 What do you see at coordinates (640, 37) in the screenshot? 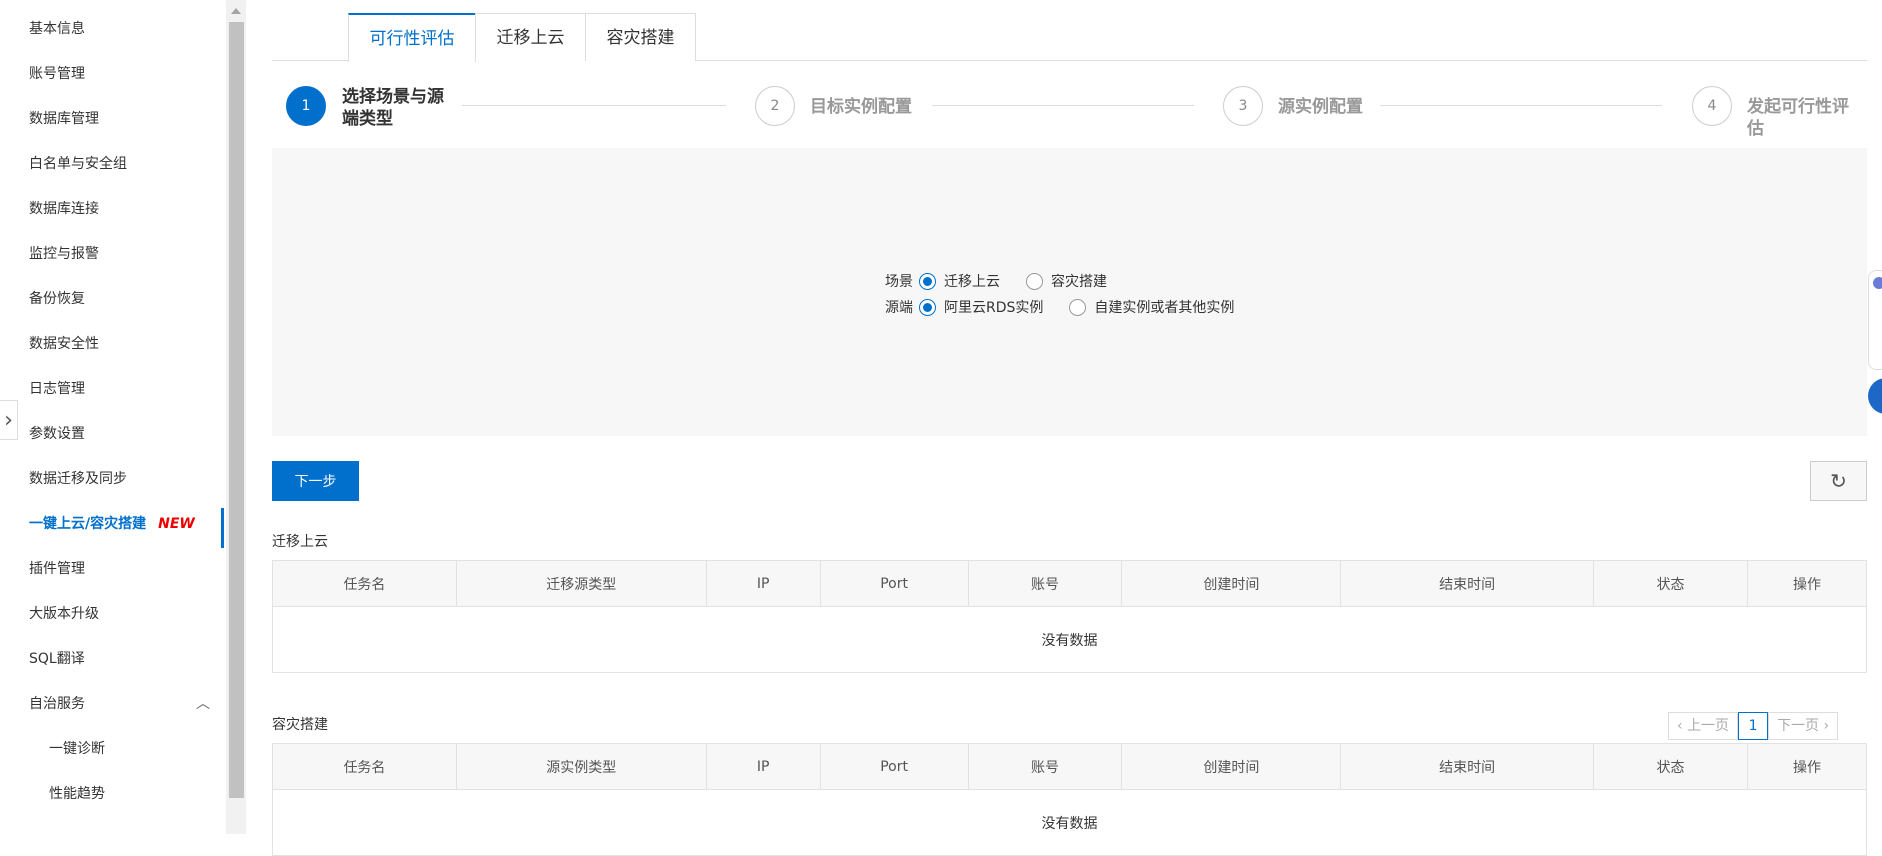
I see `tab-disaster-recovery: 容灾搭建` at bounding box center [640, 37].